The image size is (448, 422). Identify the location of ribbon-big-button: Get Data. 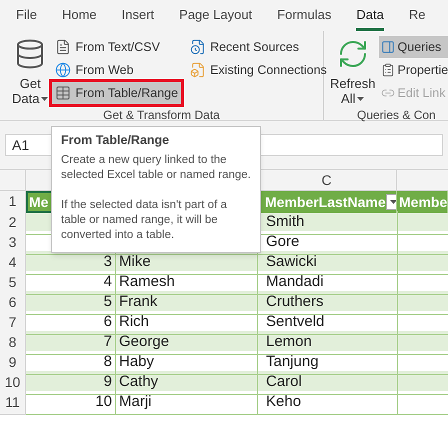
(30, 71).